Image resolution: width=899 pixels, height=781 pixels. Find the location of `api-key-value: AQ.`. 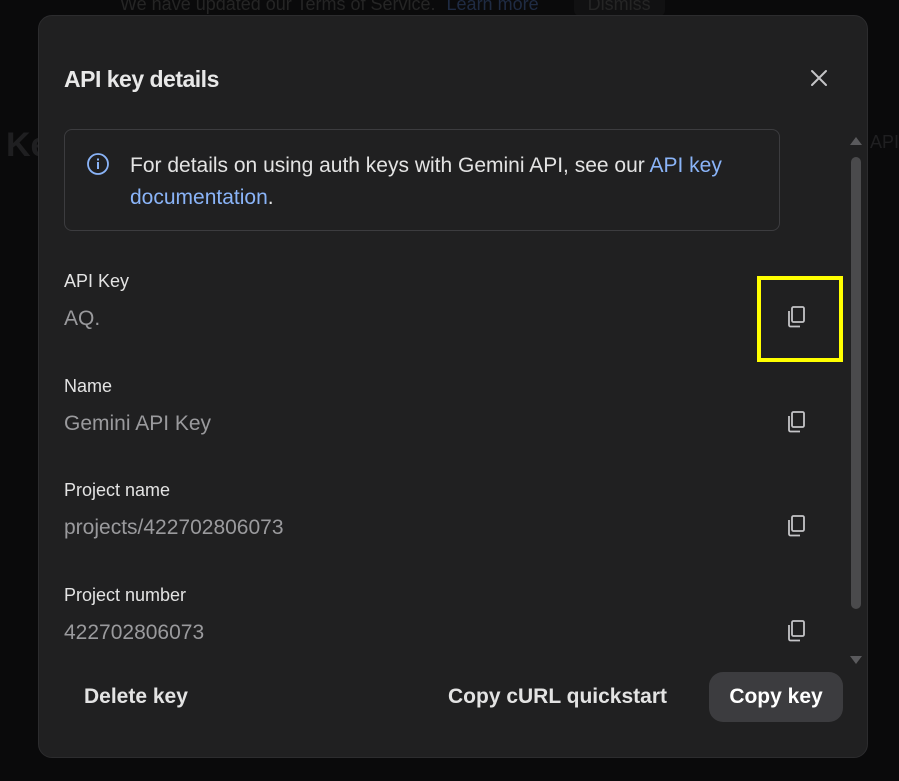

api-key-value: AQ. is located at coordinates (82, 318).